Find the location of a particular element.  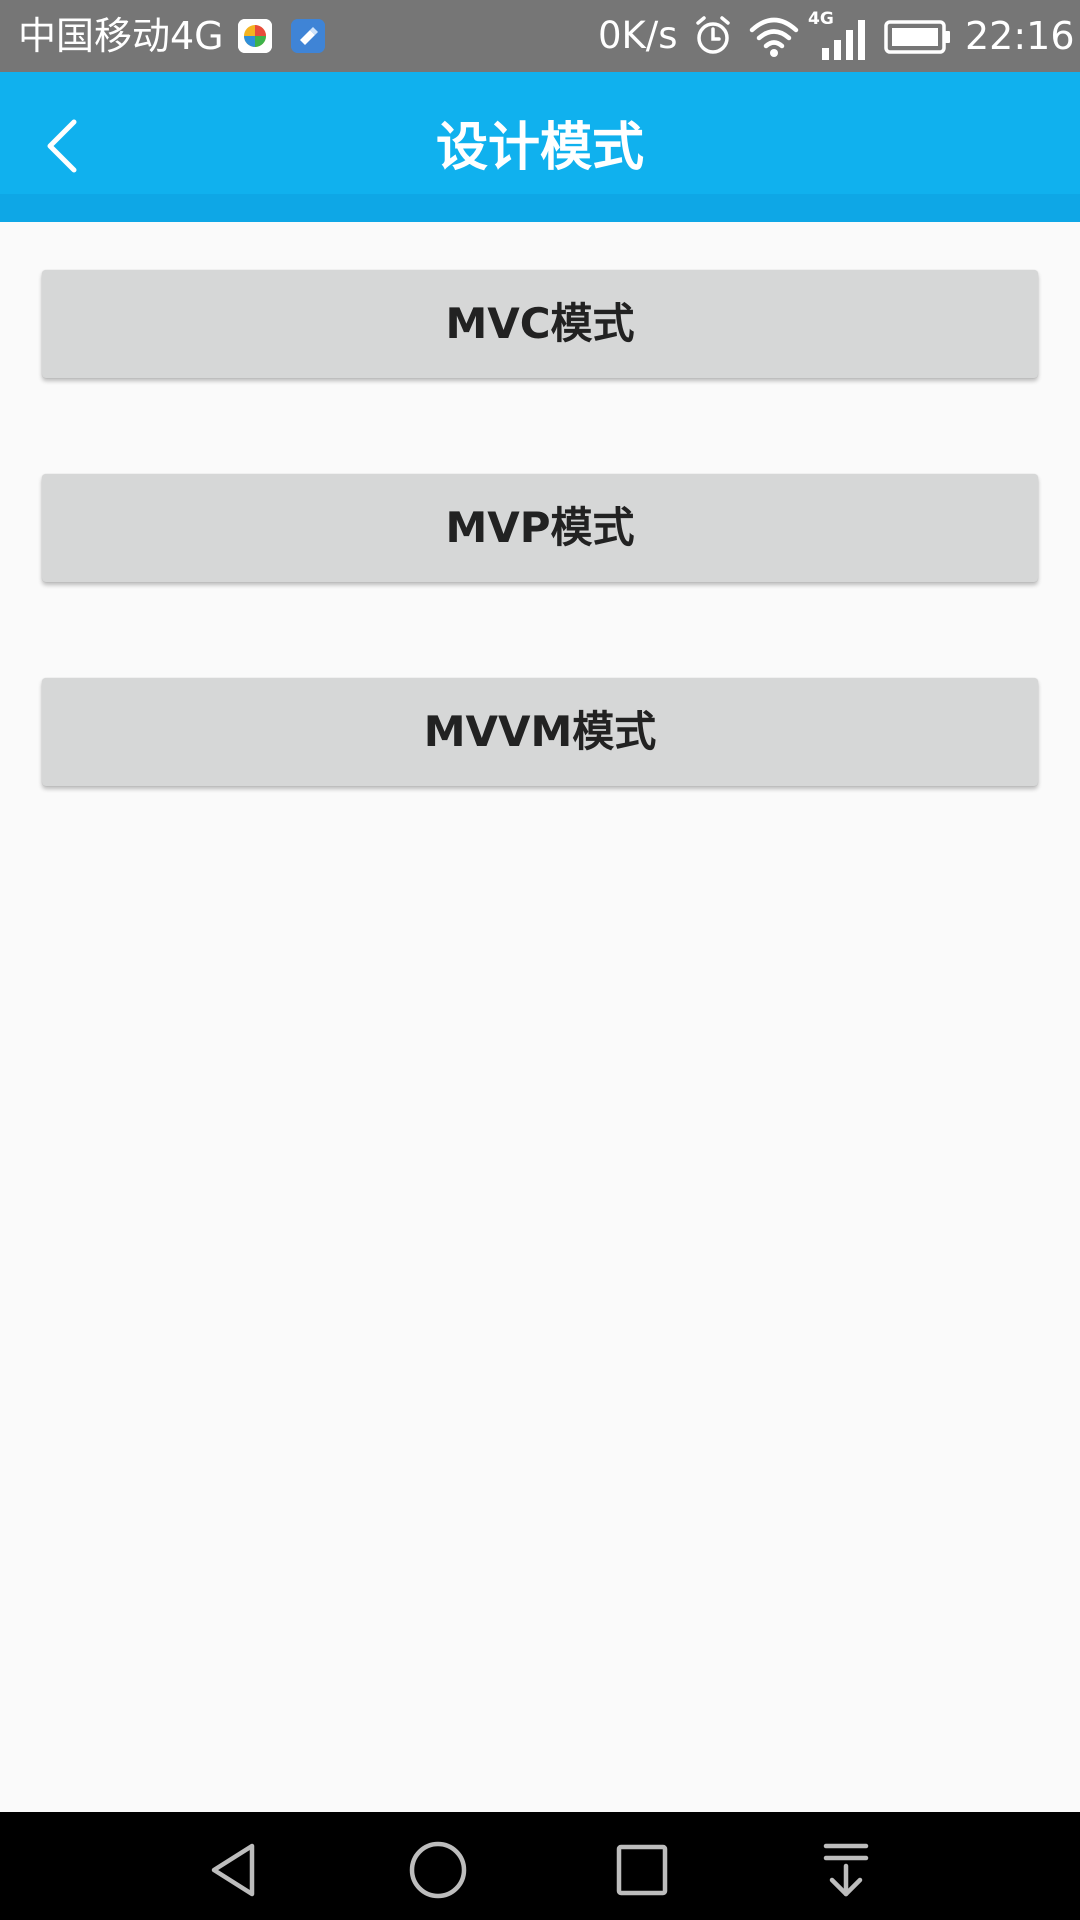

wifi-icon is located at coordinates (774, 37).